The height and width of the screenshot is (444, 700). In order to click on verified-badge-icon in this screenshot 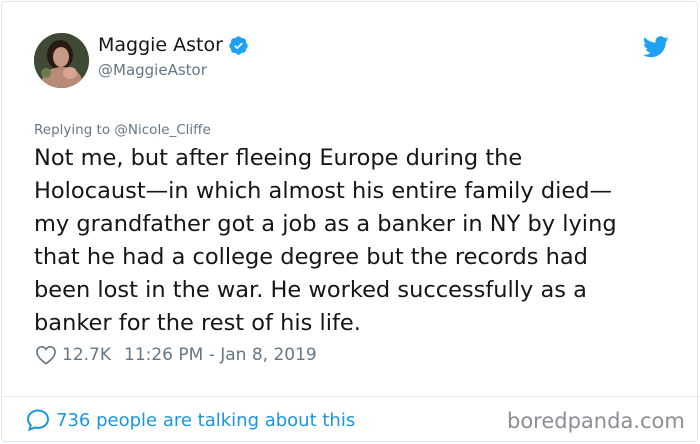, I will do `click(238, 45)`.